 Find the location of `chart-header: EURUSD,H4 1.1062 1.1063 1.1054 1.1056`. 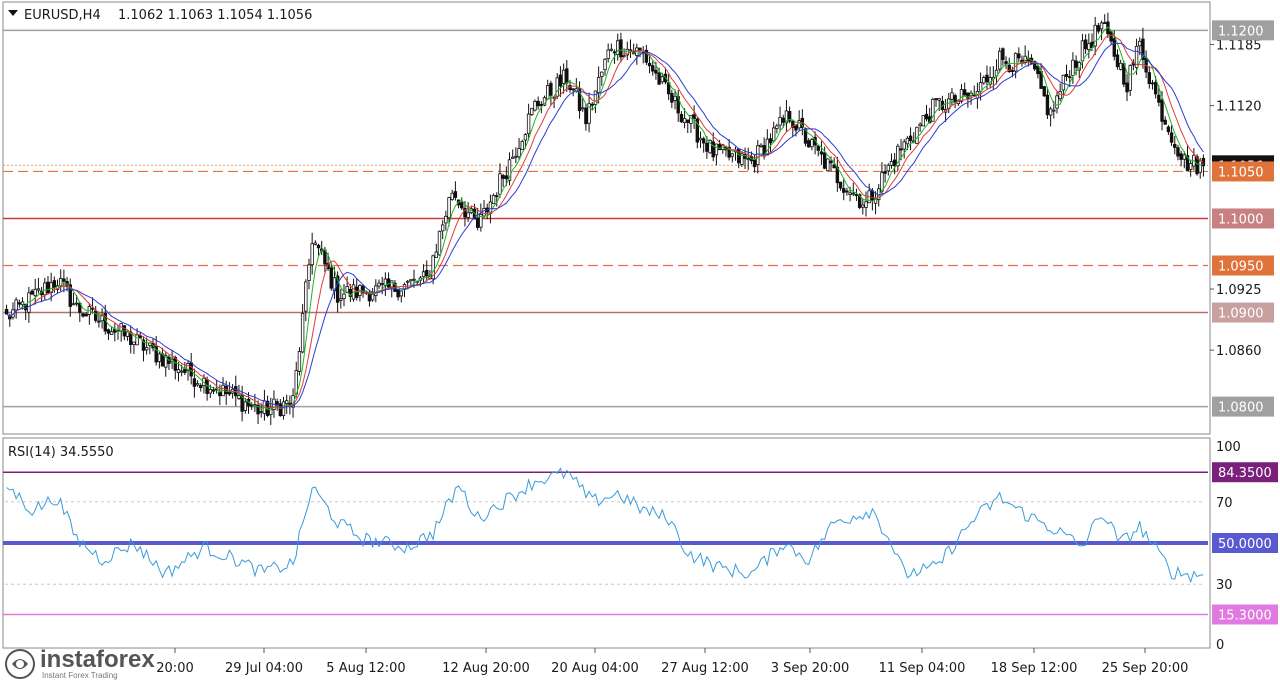

chart-header: EURUSD,H4 1.1062 1.1063 1.1054 1.1056 is located at coordinates (160, 15).